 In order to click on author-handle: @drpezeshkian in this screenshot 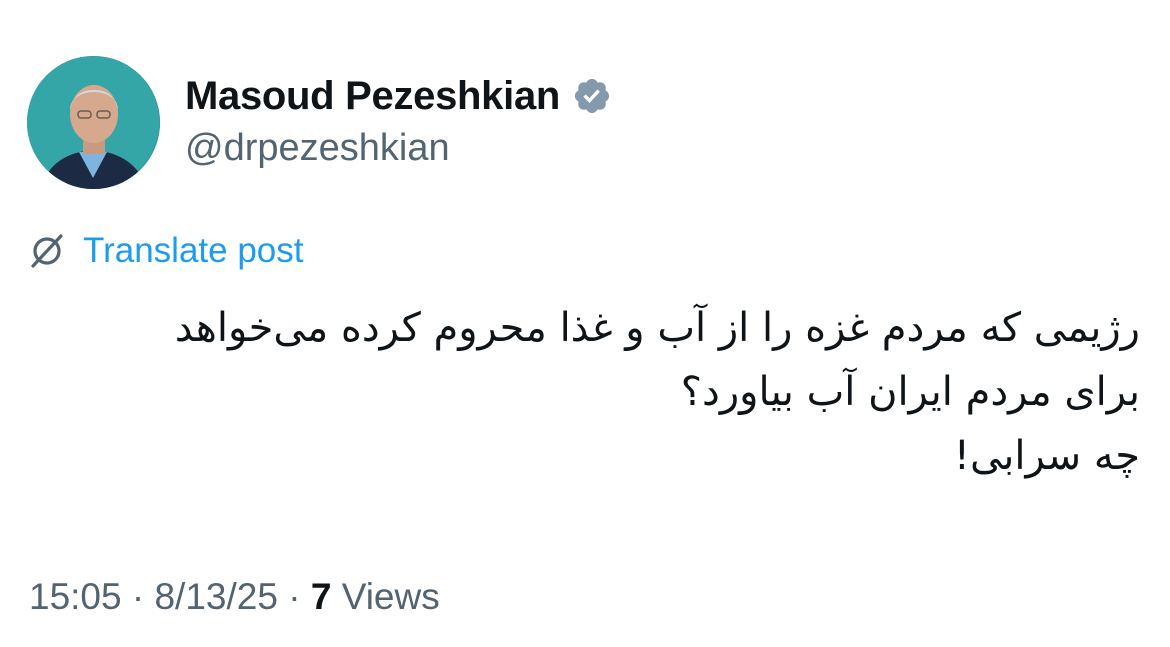, I will do `click(317, 148)`.